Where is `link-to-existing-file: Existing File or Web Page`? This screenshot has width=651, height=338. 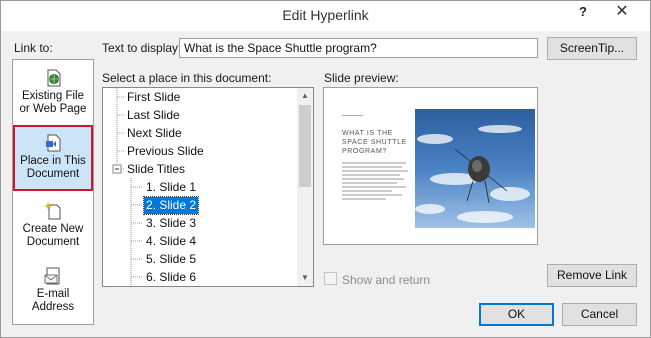 link-to-existing-file: Existing File or Web Page is located at coordinates (53, 95).